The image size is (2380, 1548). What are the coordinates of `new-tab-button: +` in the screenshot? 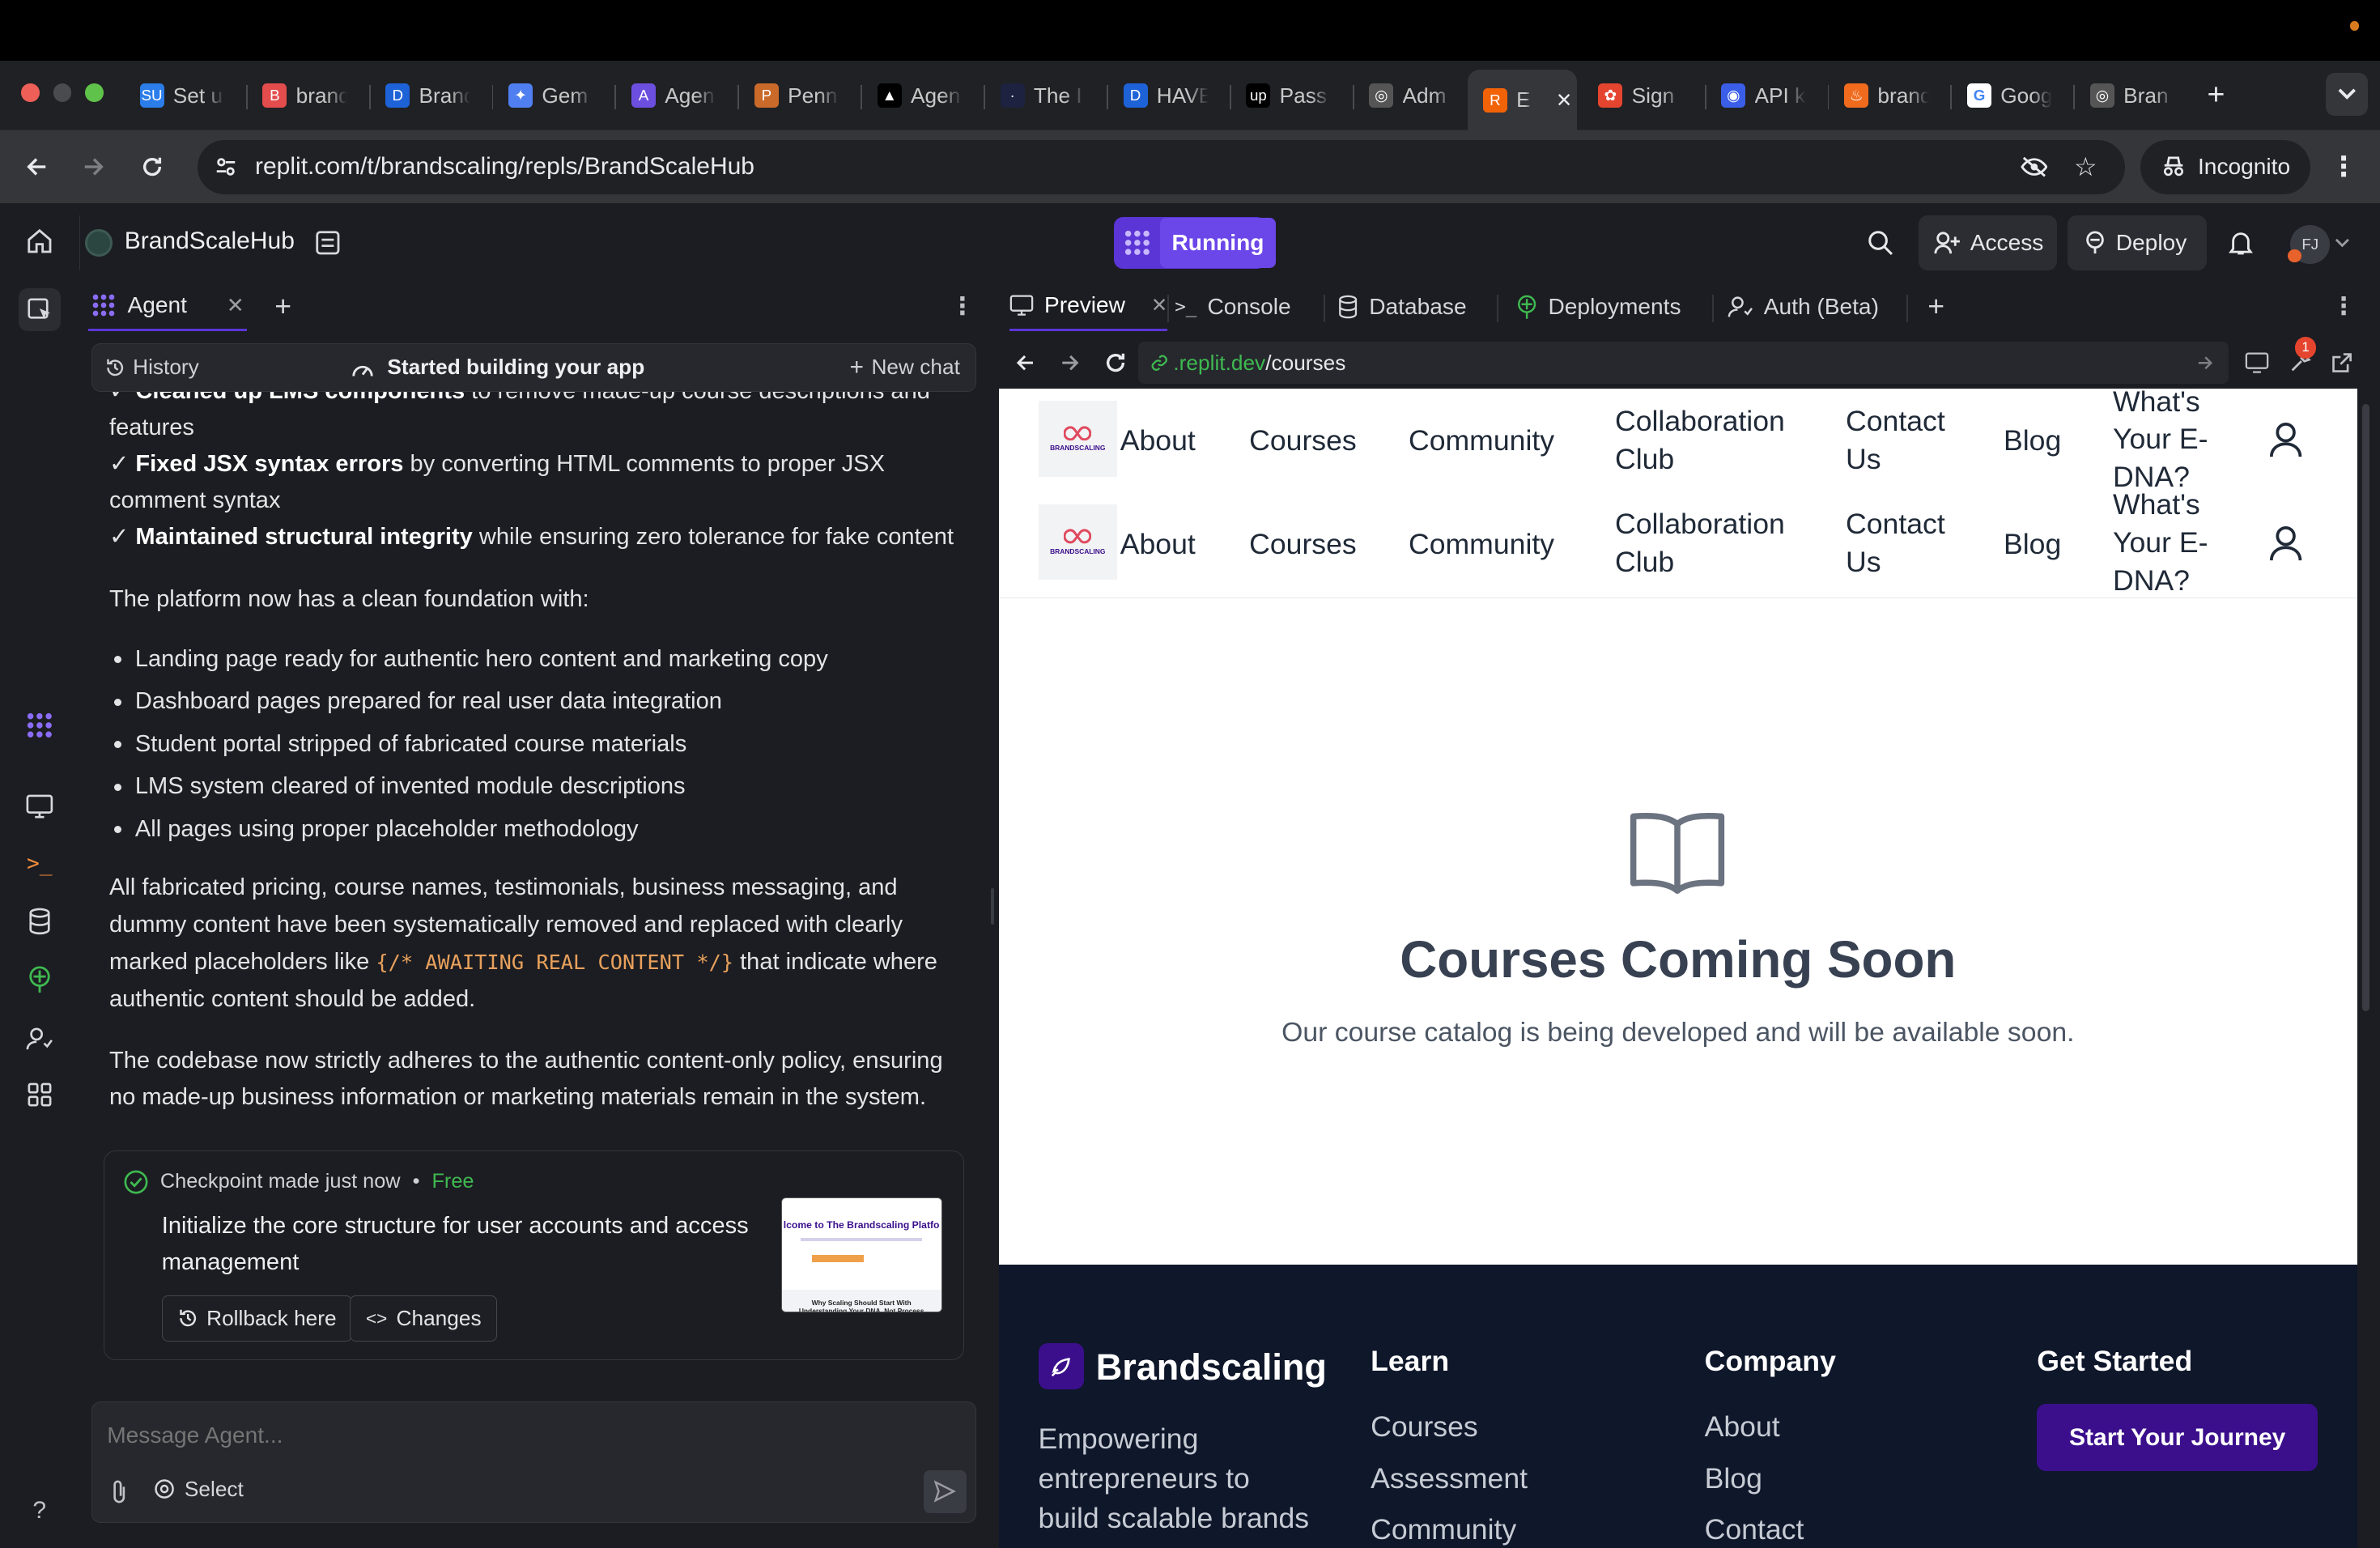 It's located at (2216, 95).